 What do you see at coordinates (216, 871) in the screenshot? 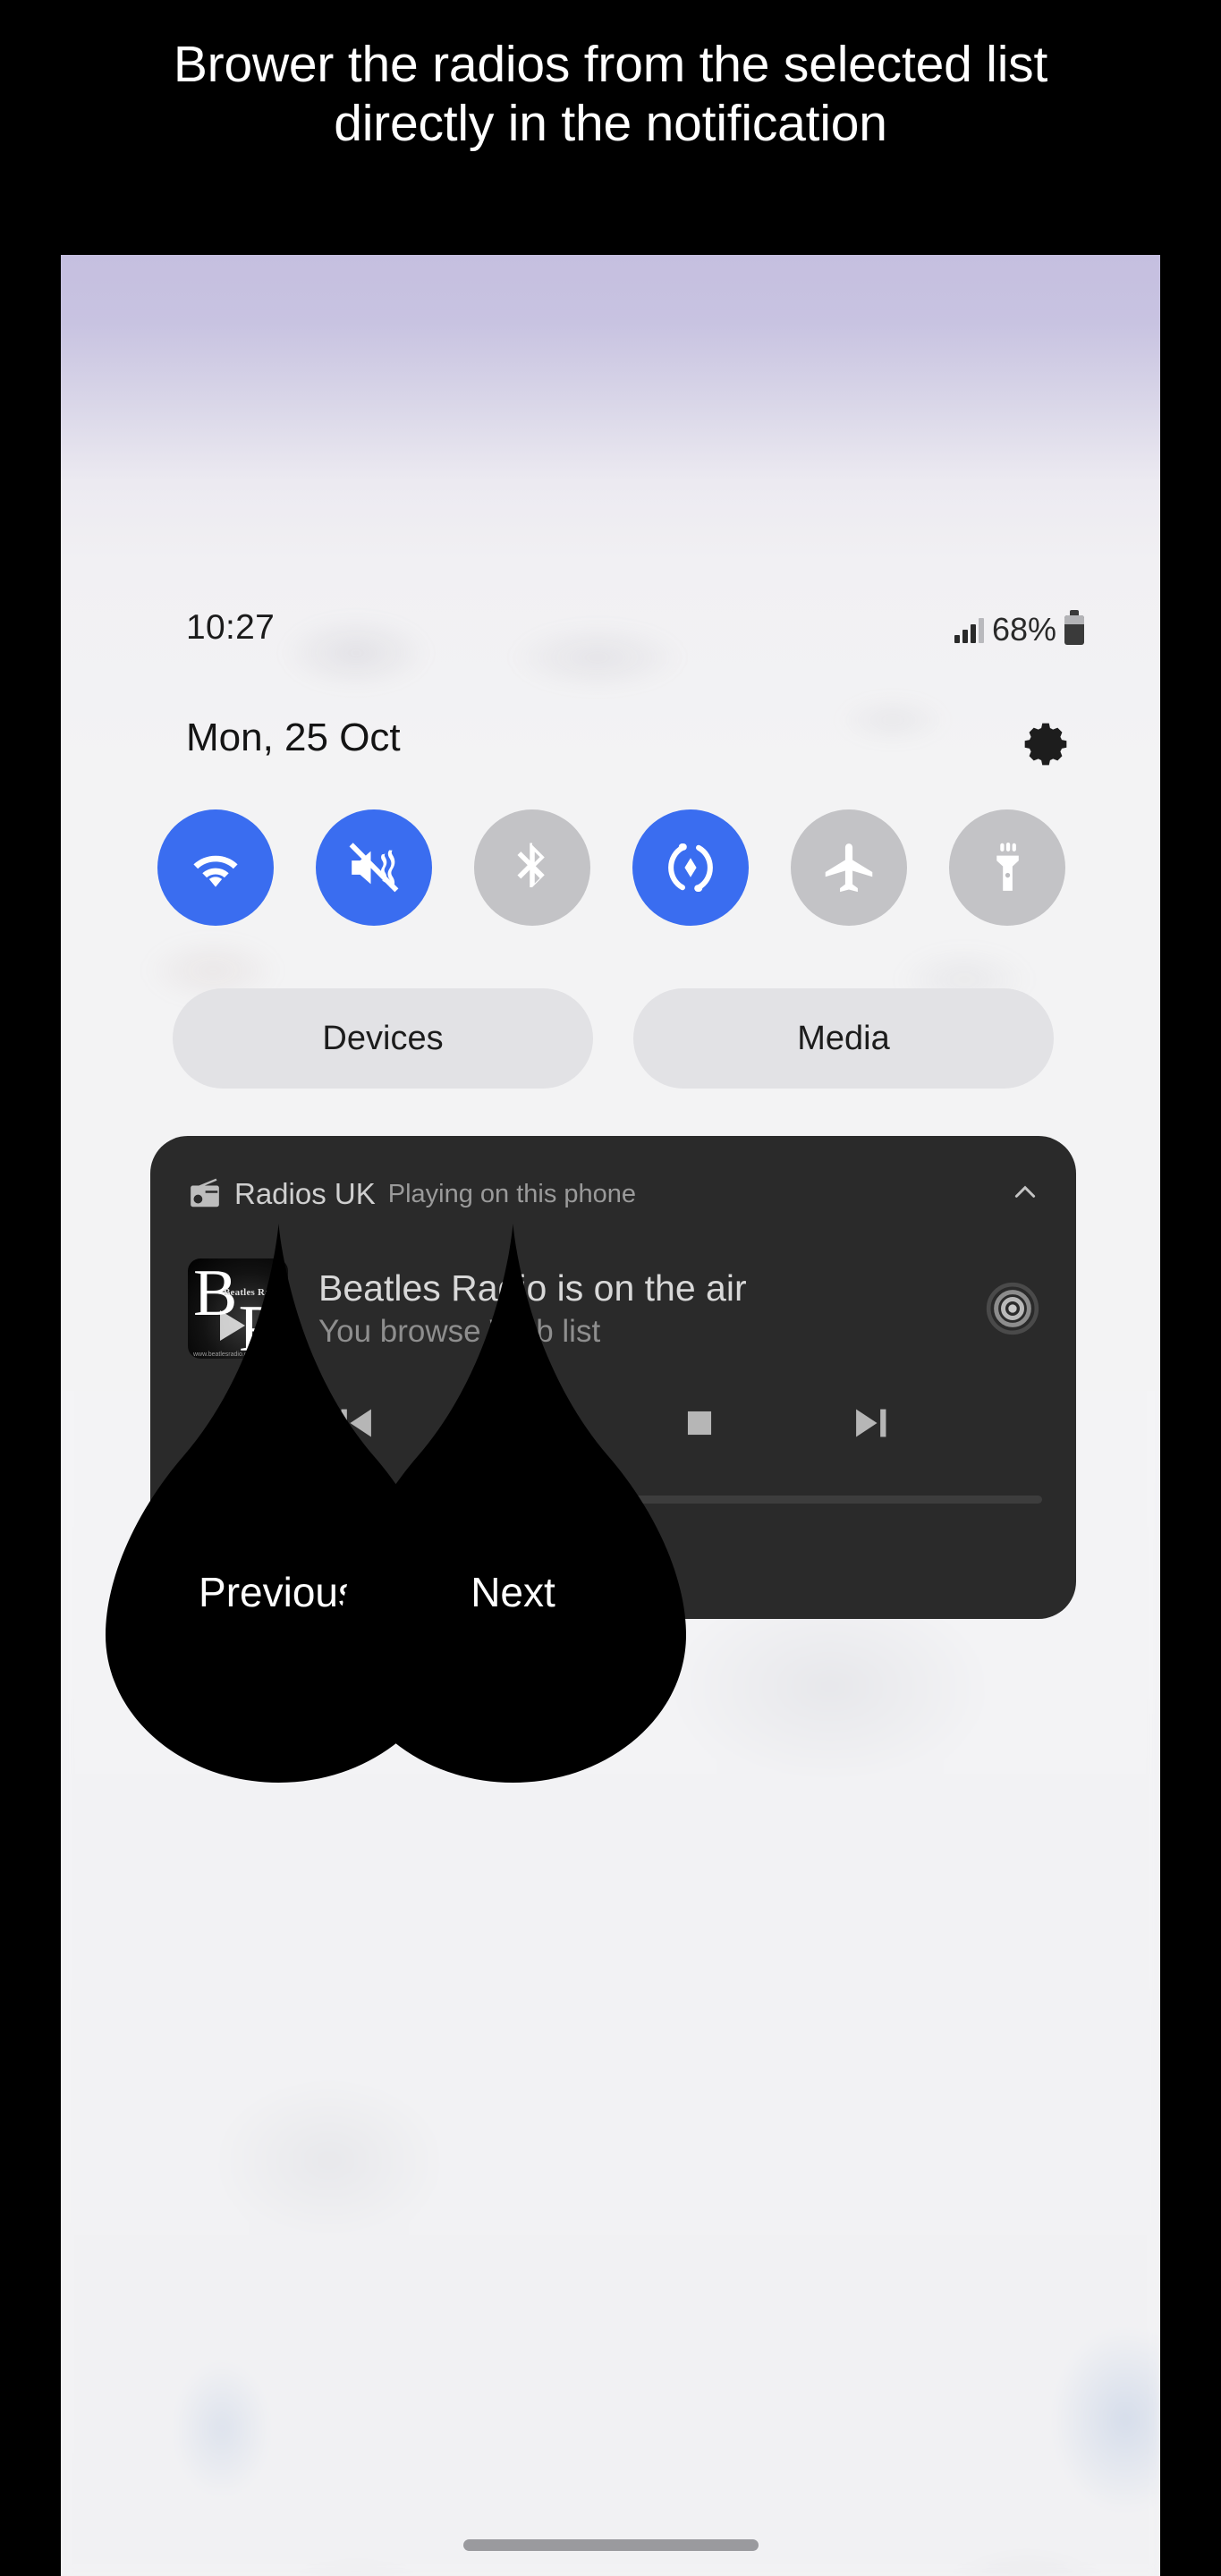
I see `wifi-icon` at bounding box center [216, 871].